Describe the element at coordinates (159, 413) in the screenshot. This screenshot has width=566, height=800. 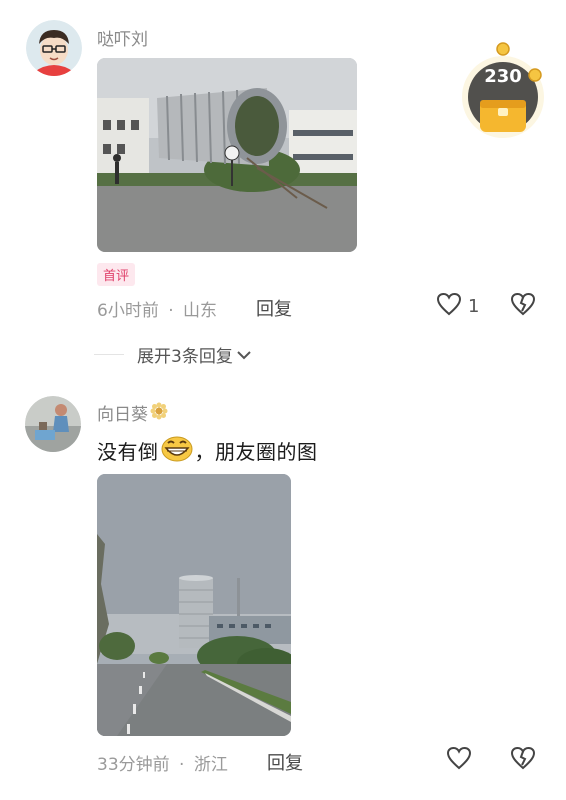
I see `sunflower-icon` at that location.